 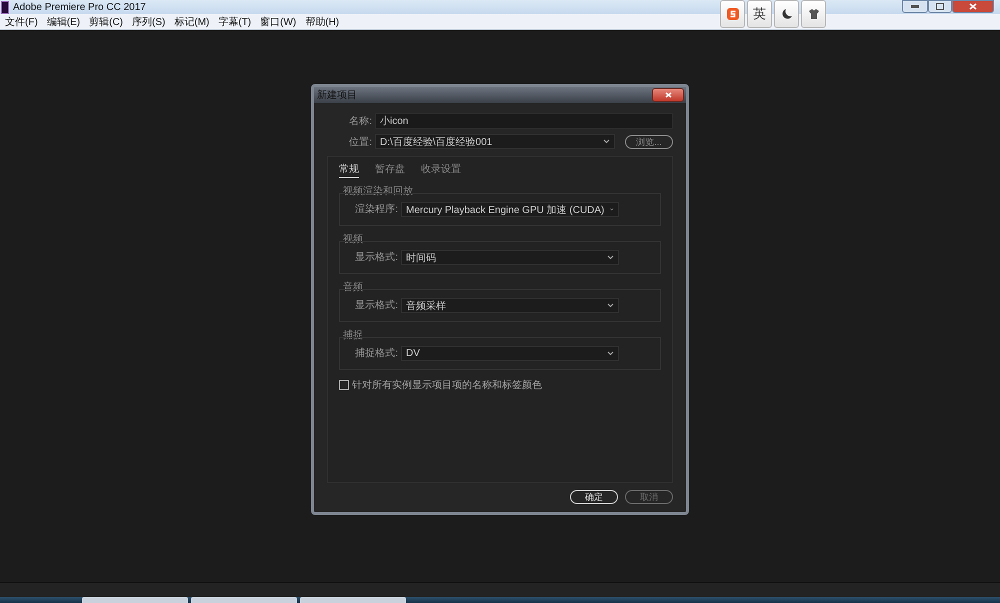 What do you see at coordinates (376, 353) in the screenshot?
I see `field-label: 捕捉格式:` at bounding box center [376, 353].